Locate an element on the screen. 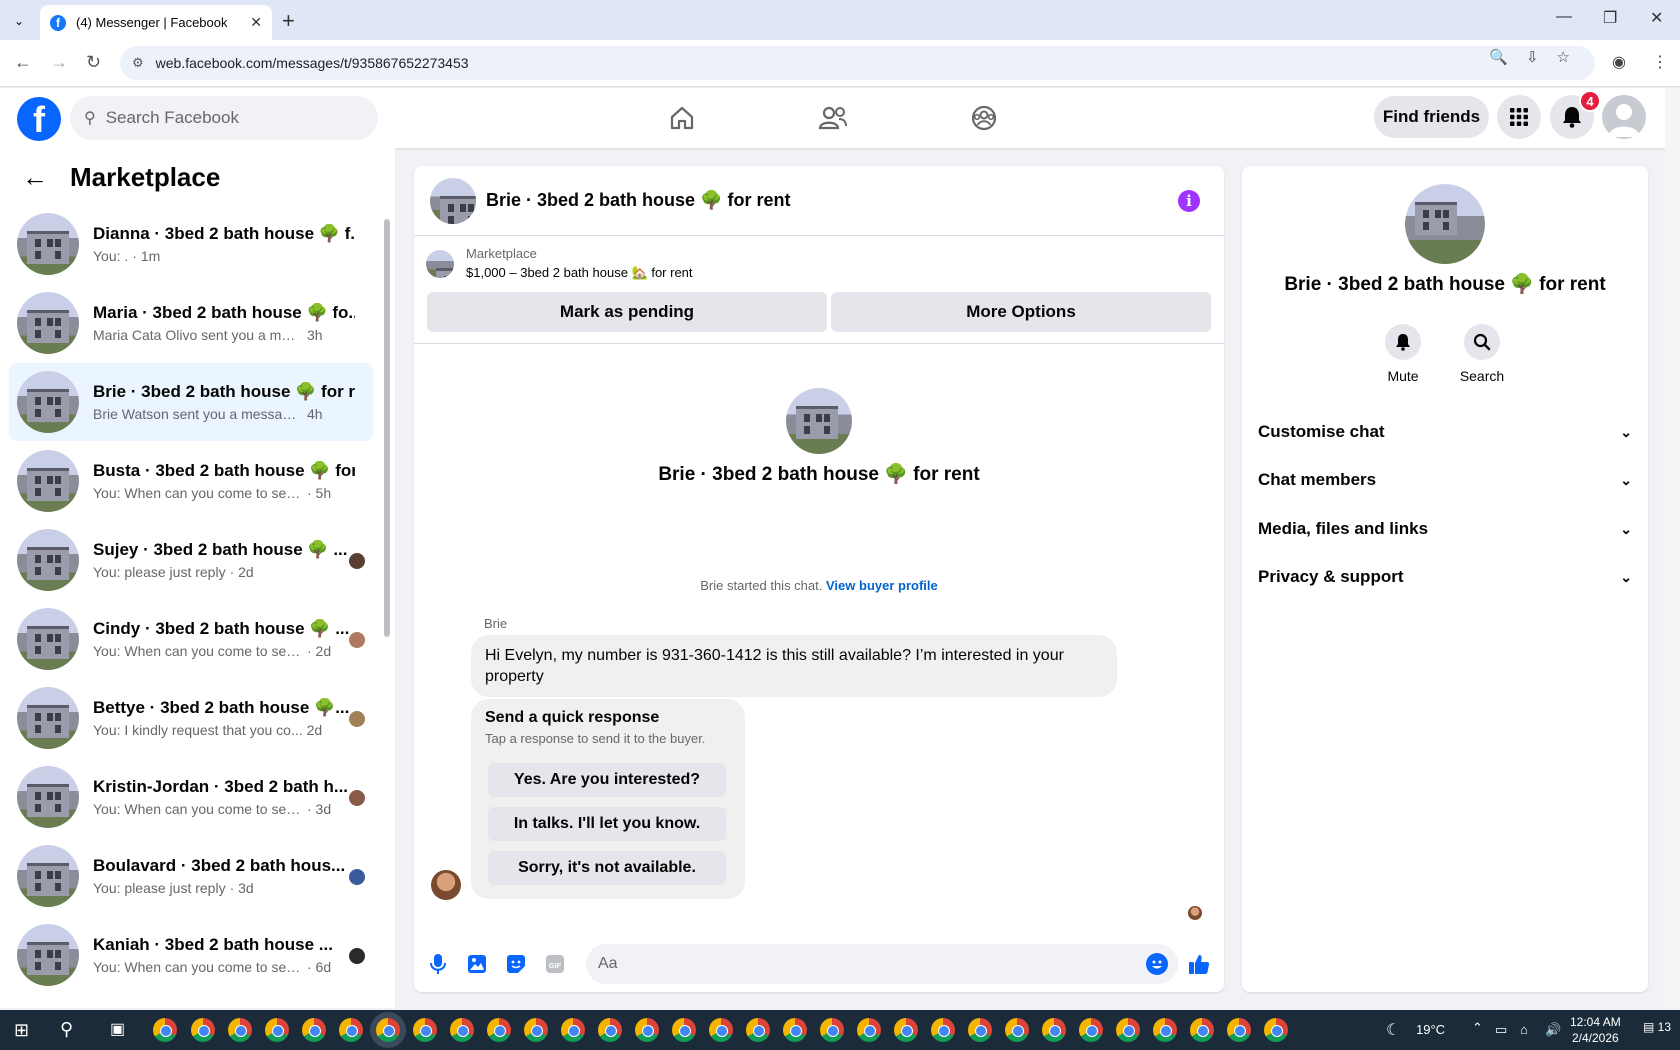 This screenshot has width=1680, height=1050. chat-thumbnail is located at coordinates (453, 200).